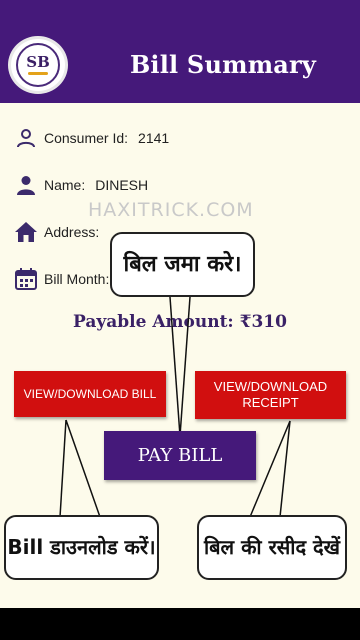 The height and width of the screenshot is (640, 360). What do you see at coordinates (26, 185) in the screenshot?
I see `person-icon` at bounding box center [26, 185].